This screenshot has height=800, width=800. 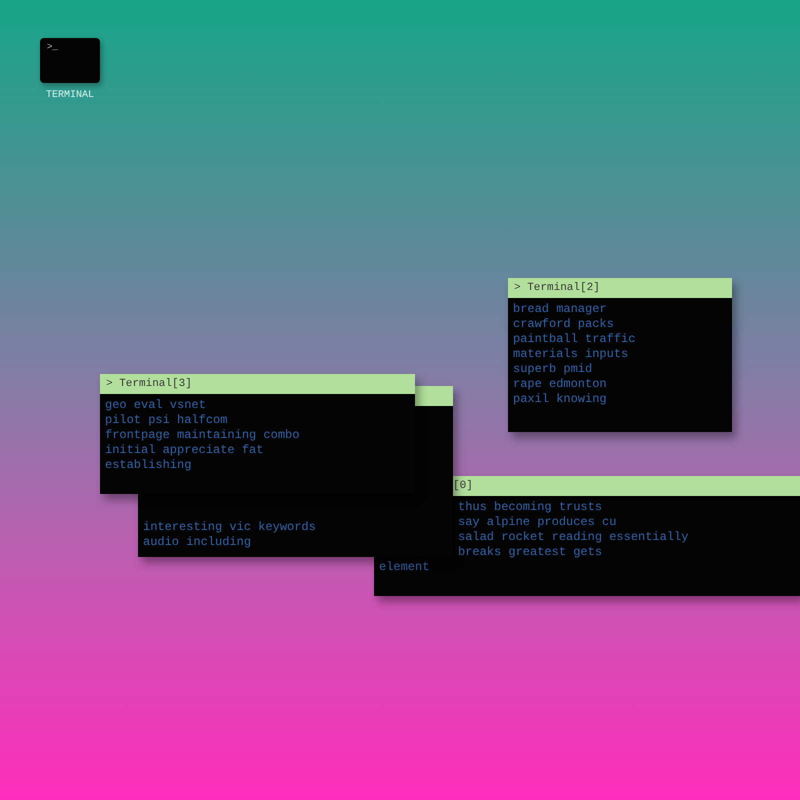 What do you see at coordinates (552, 369) in the screenshot?
I see `terminal-line: superb pmid` at bounding box center [552, 369].